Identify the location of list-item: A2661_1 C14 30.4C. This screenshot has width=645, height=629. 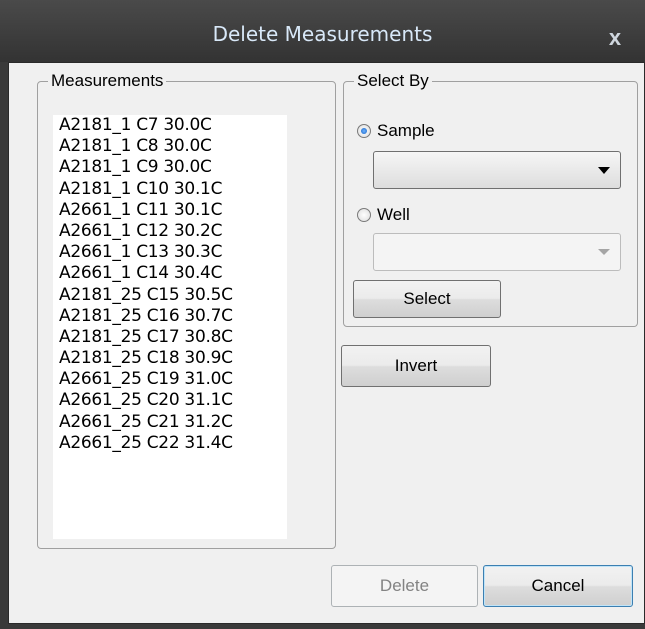
(170, 273).